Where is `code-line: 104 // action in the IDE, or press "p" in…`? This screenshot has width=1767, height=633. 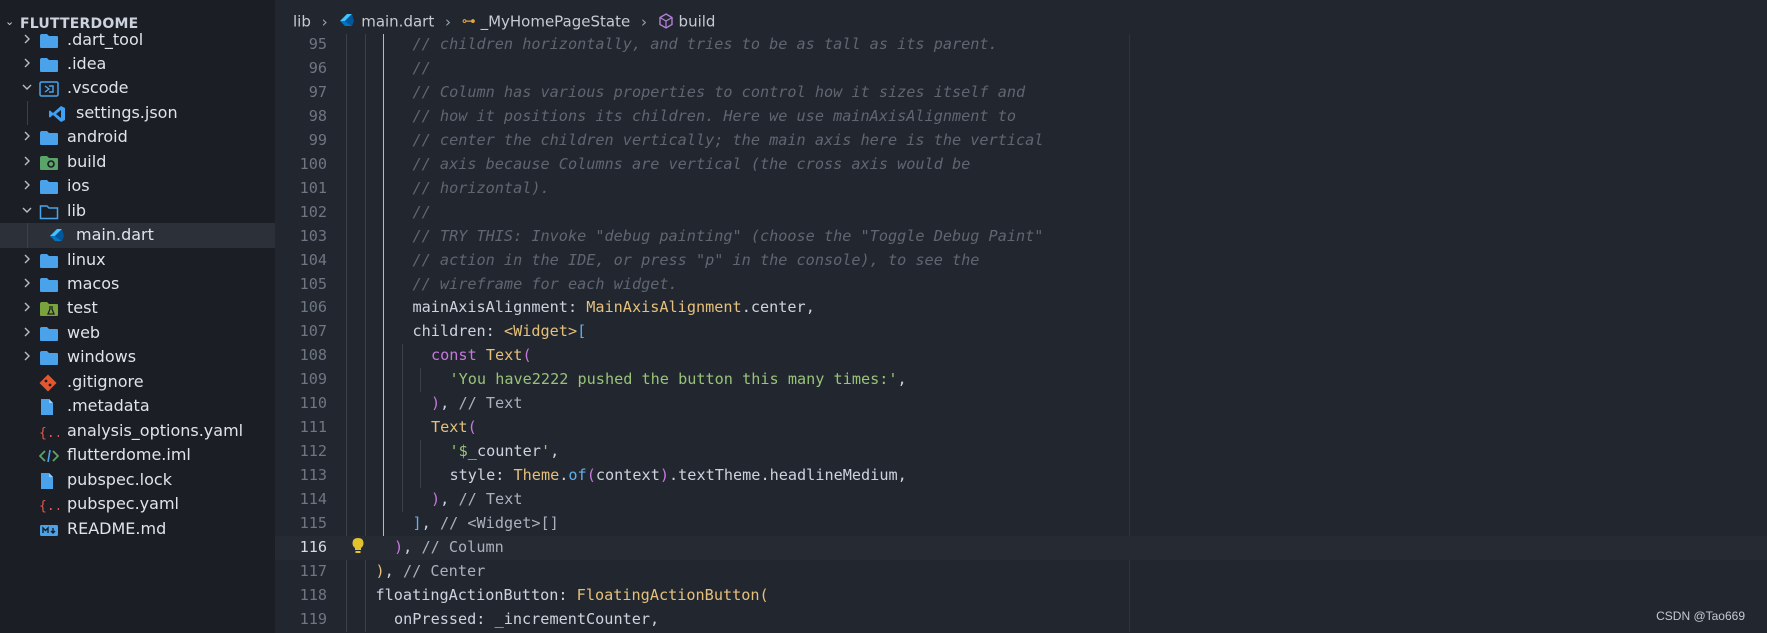
code-line: 104 // action in the IDE, or press "p" in… is located at coordinates (1021, 261).